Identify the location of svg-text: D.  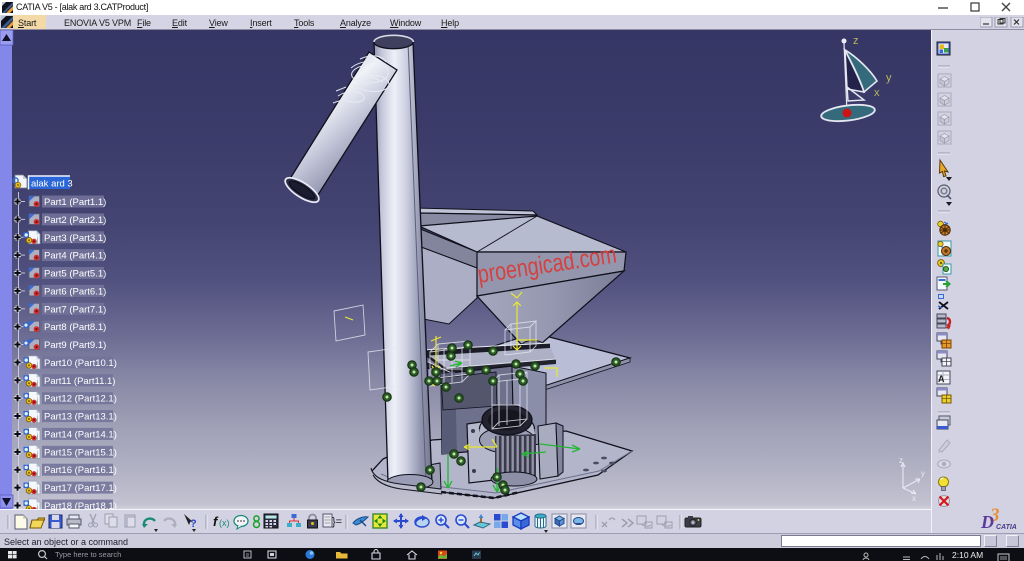
(987, 522).